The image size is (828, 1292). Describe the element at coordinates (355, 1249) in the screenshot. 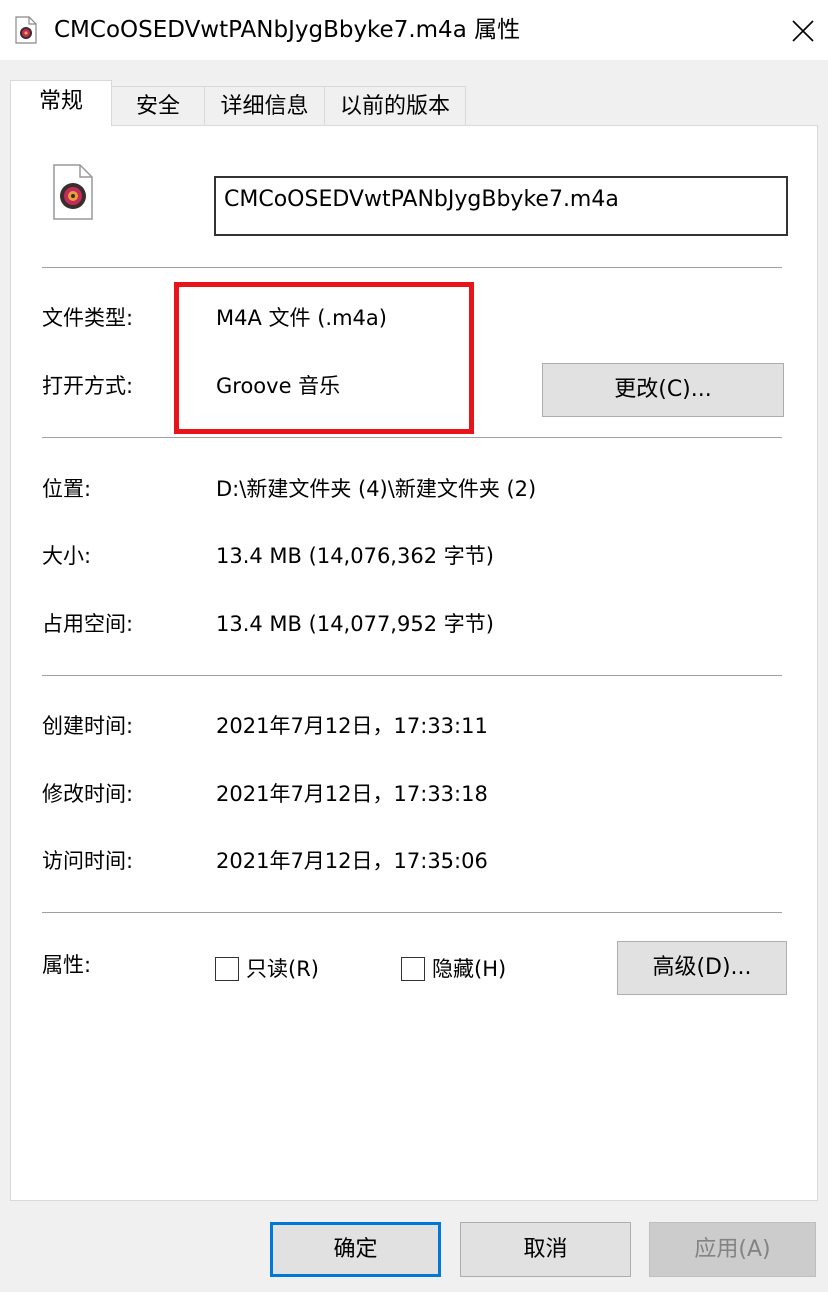

I see `ok-button: 确定` at that location.